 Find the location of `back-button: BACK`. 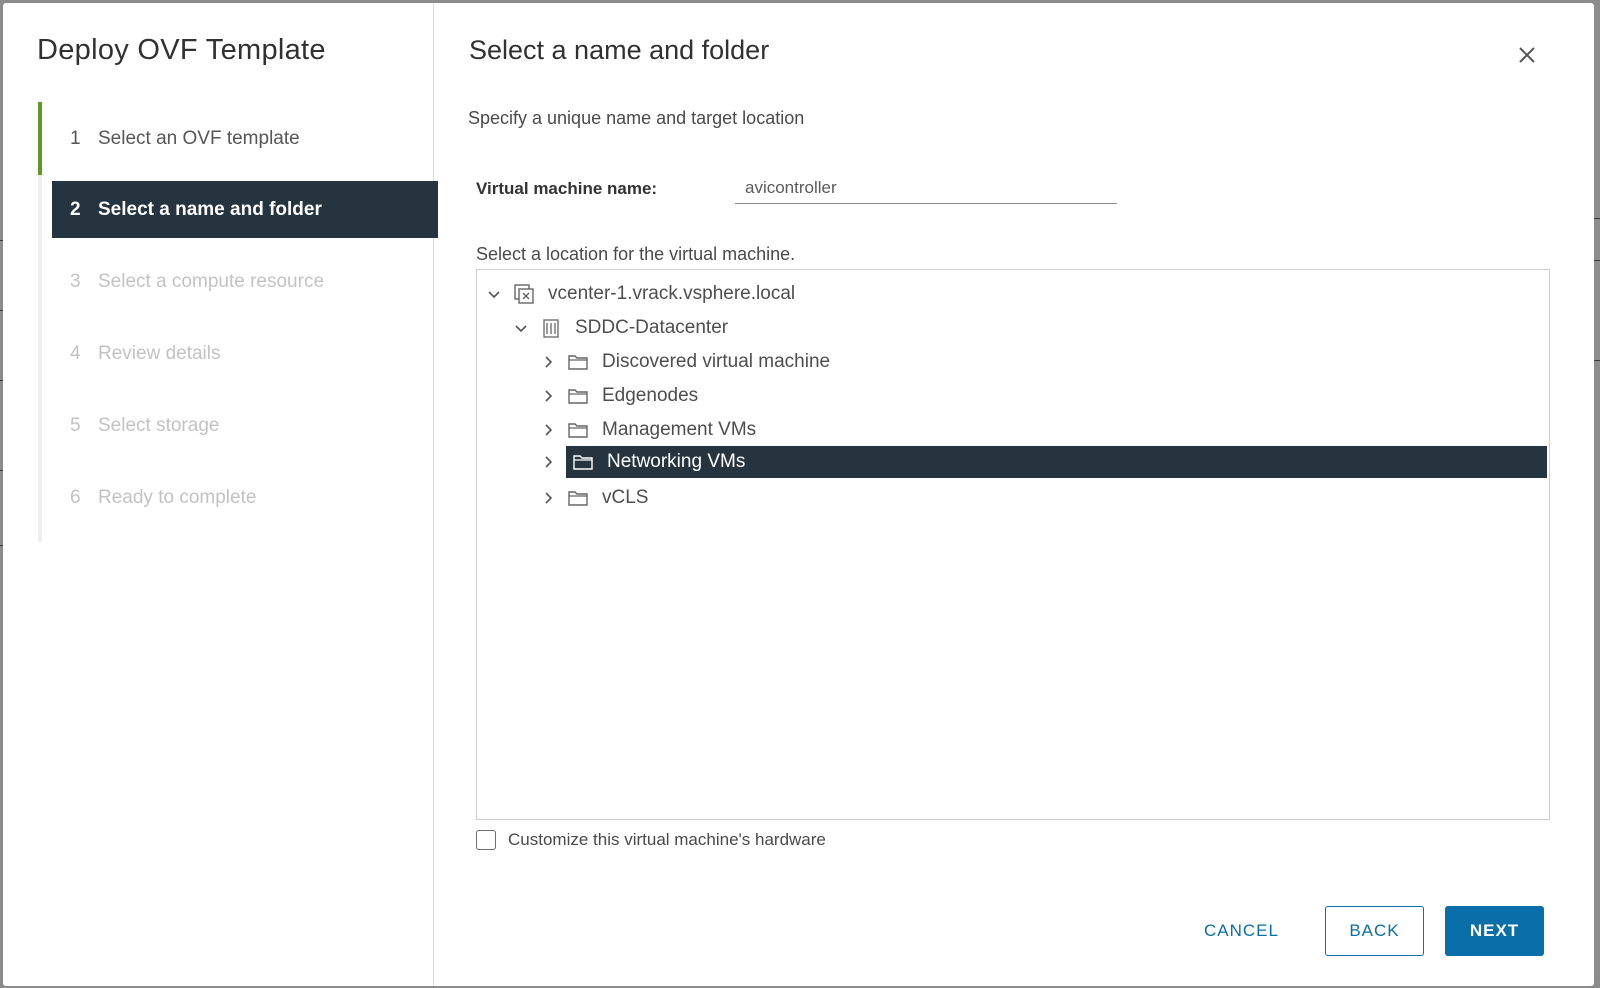

back-button: BACK is located at coordinates (1374, 931).